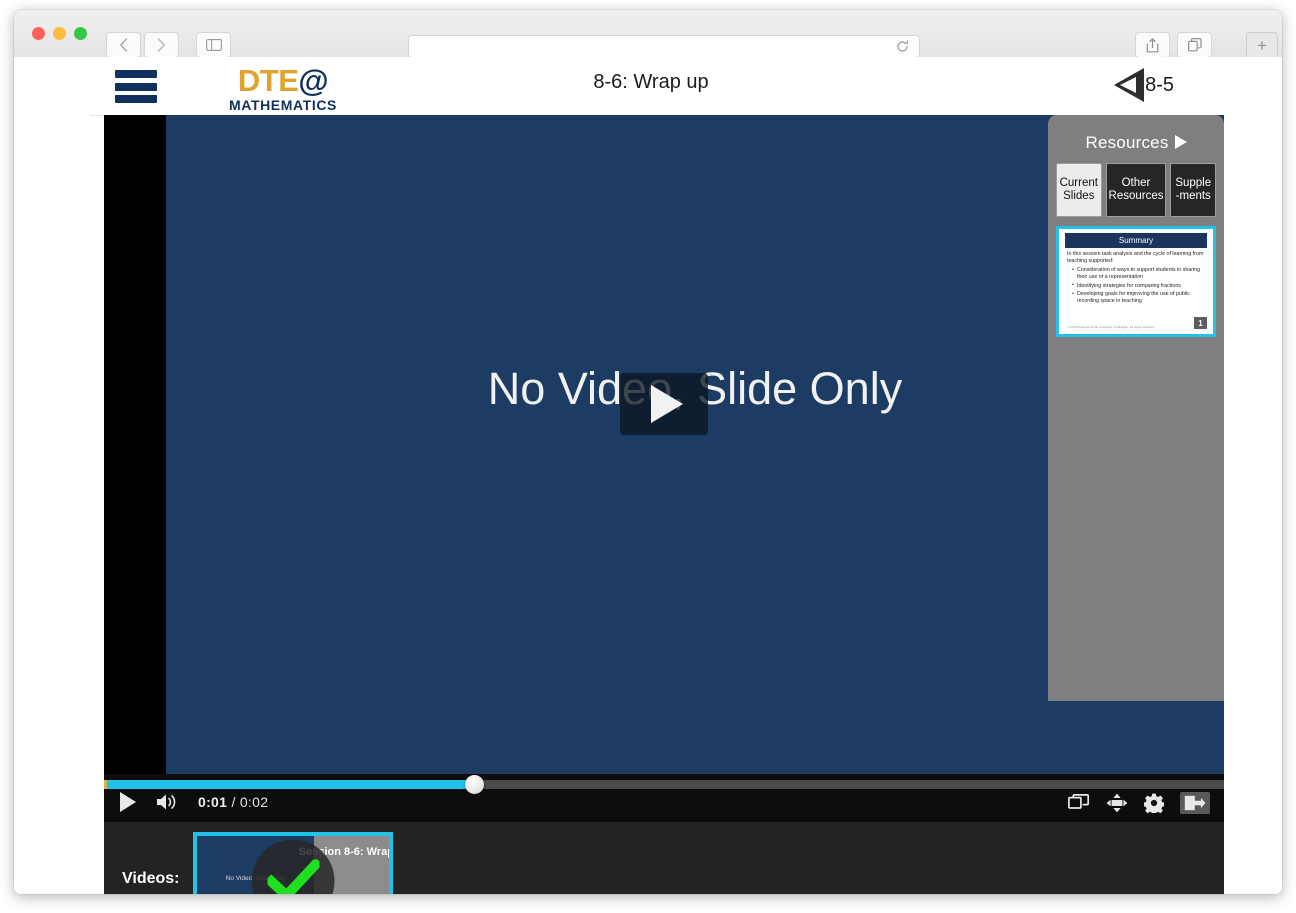 Image resolution: width=1296 pixels, height=913 pixels. Describe the element at coordinates (664, 46) in the screenshot. I see `address-bar` at that location.